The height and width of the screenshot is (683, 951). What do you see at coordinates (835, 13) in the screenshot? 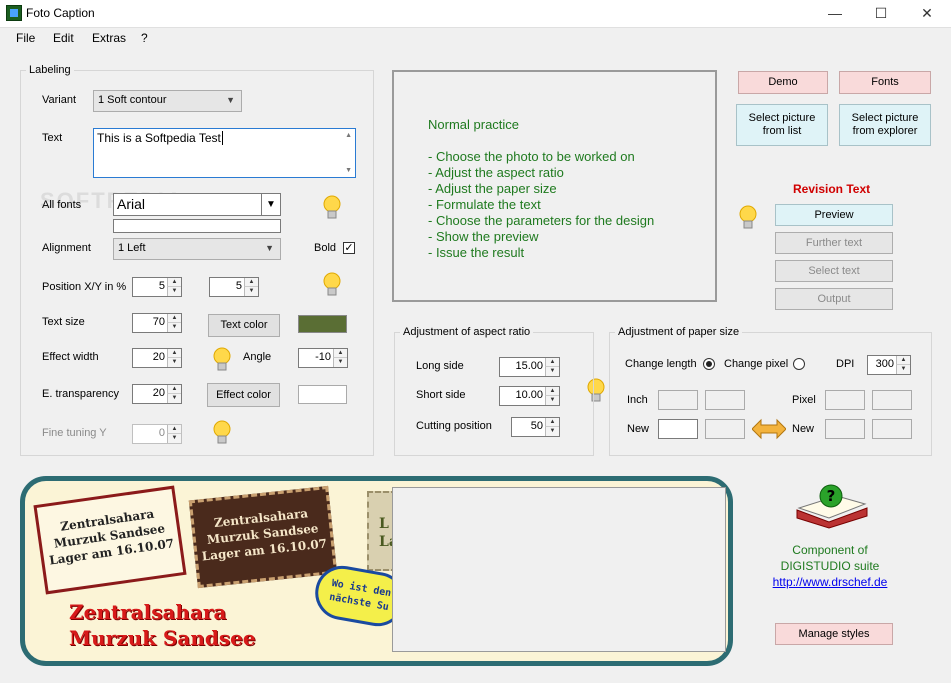
I see `minimize-button: —` at bounding box center [835, 13].